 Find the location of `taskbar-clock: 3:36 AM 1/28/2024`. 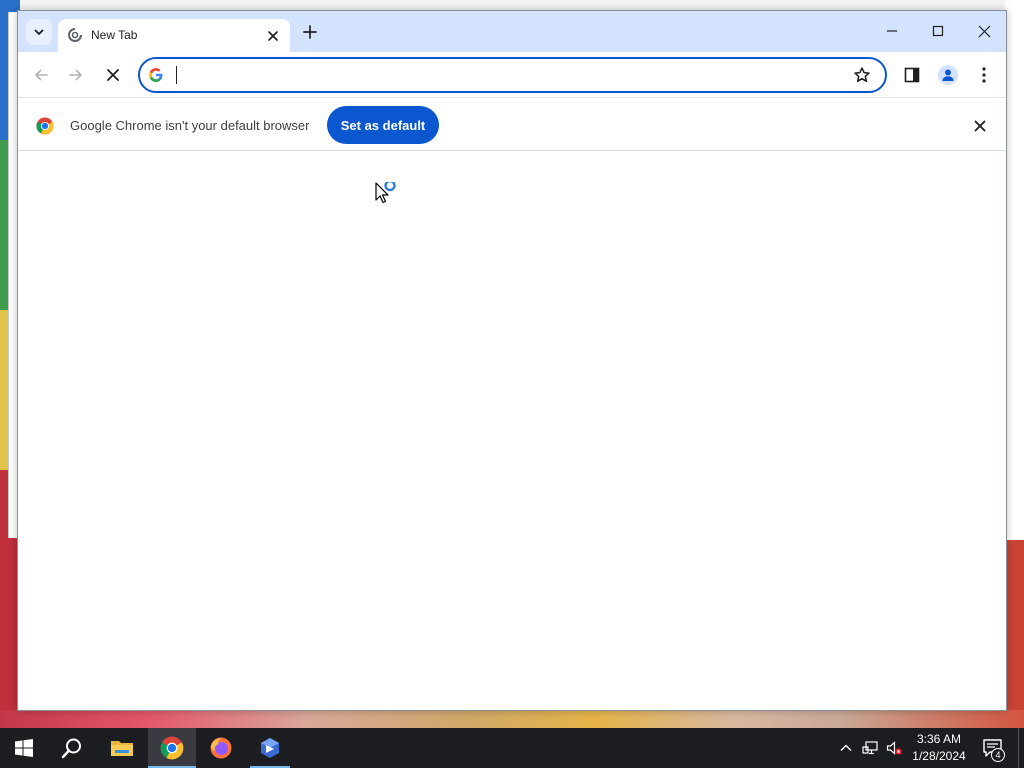

taskbar-clock: 3:36 AM 1/28/2024 is located at coordinates (939, 748).